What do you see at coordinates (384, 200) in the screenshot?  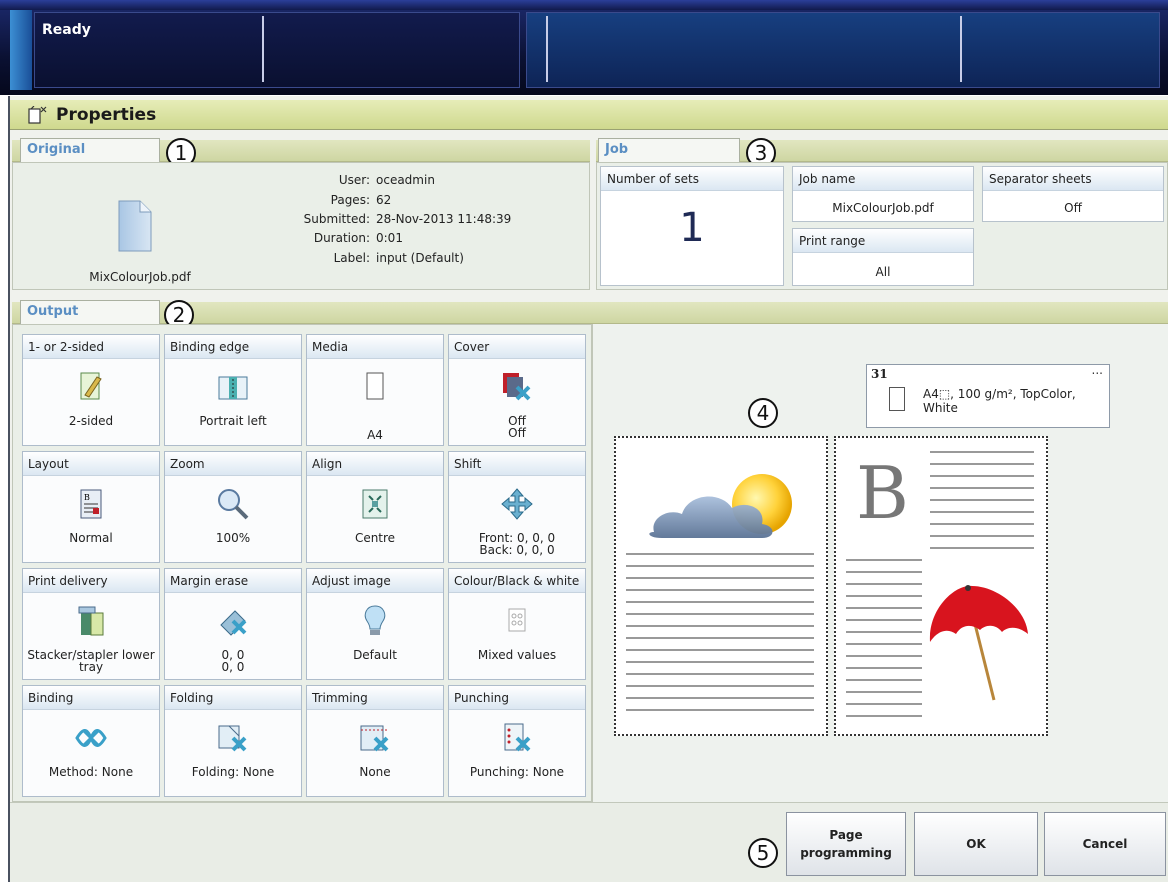 I see `info-value: 62` at bounding box center [384, 200].